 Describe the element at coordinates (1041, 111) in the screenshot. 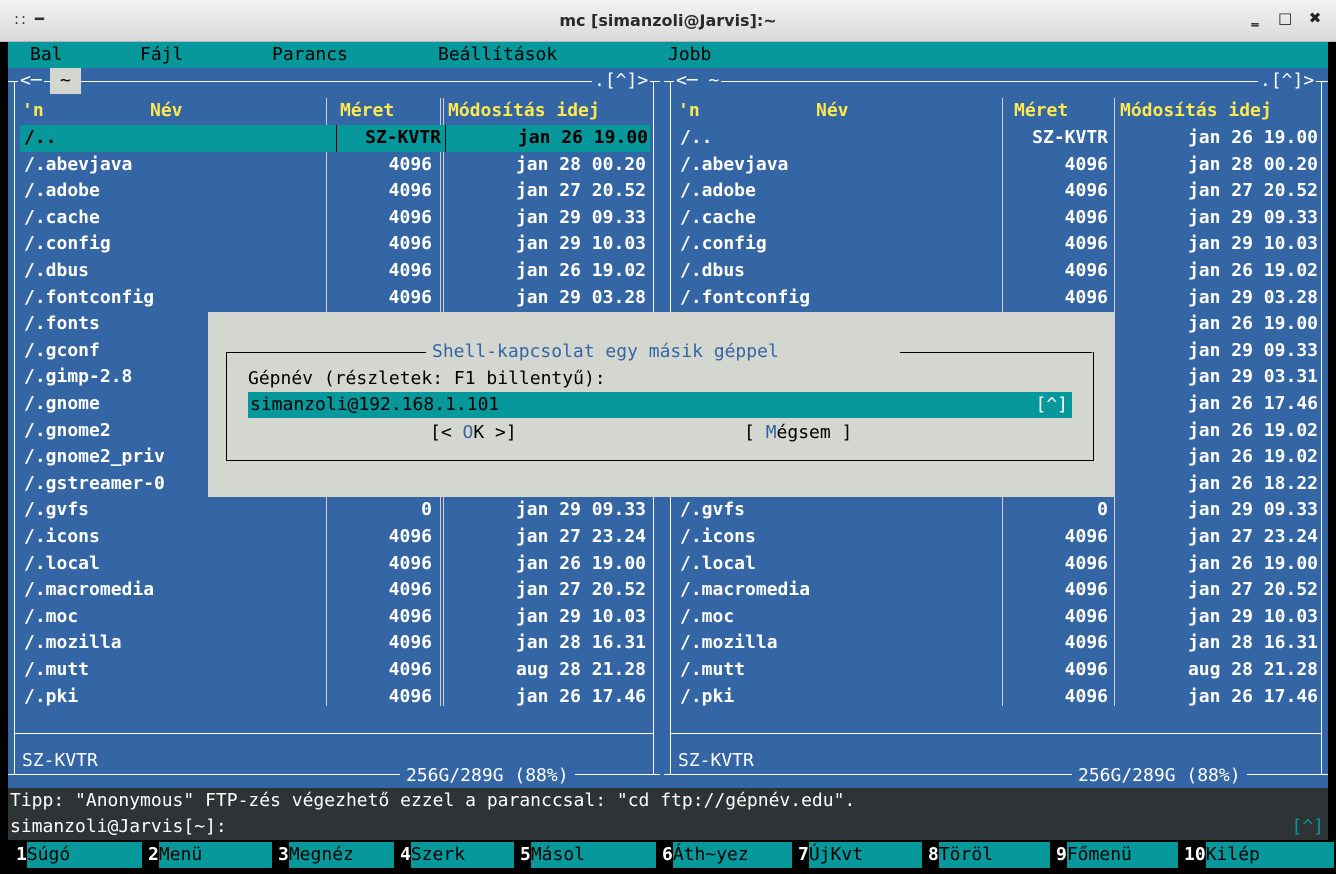

I see `right-col-size: Méret` at that location.